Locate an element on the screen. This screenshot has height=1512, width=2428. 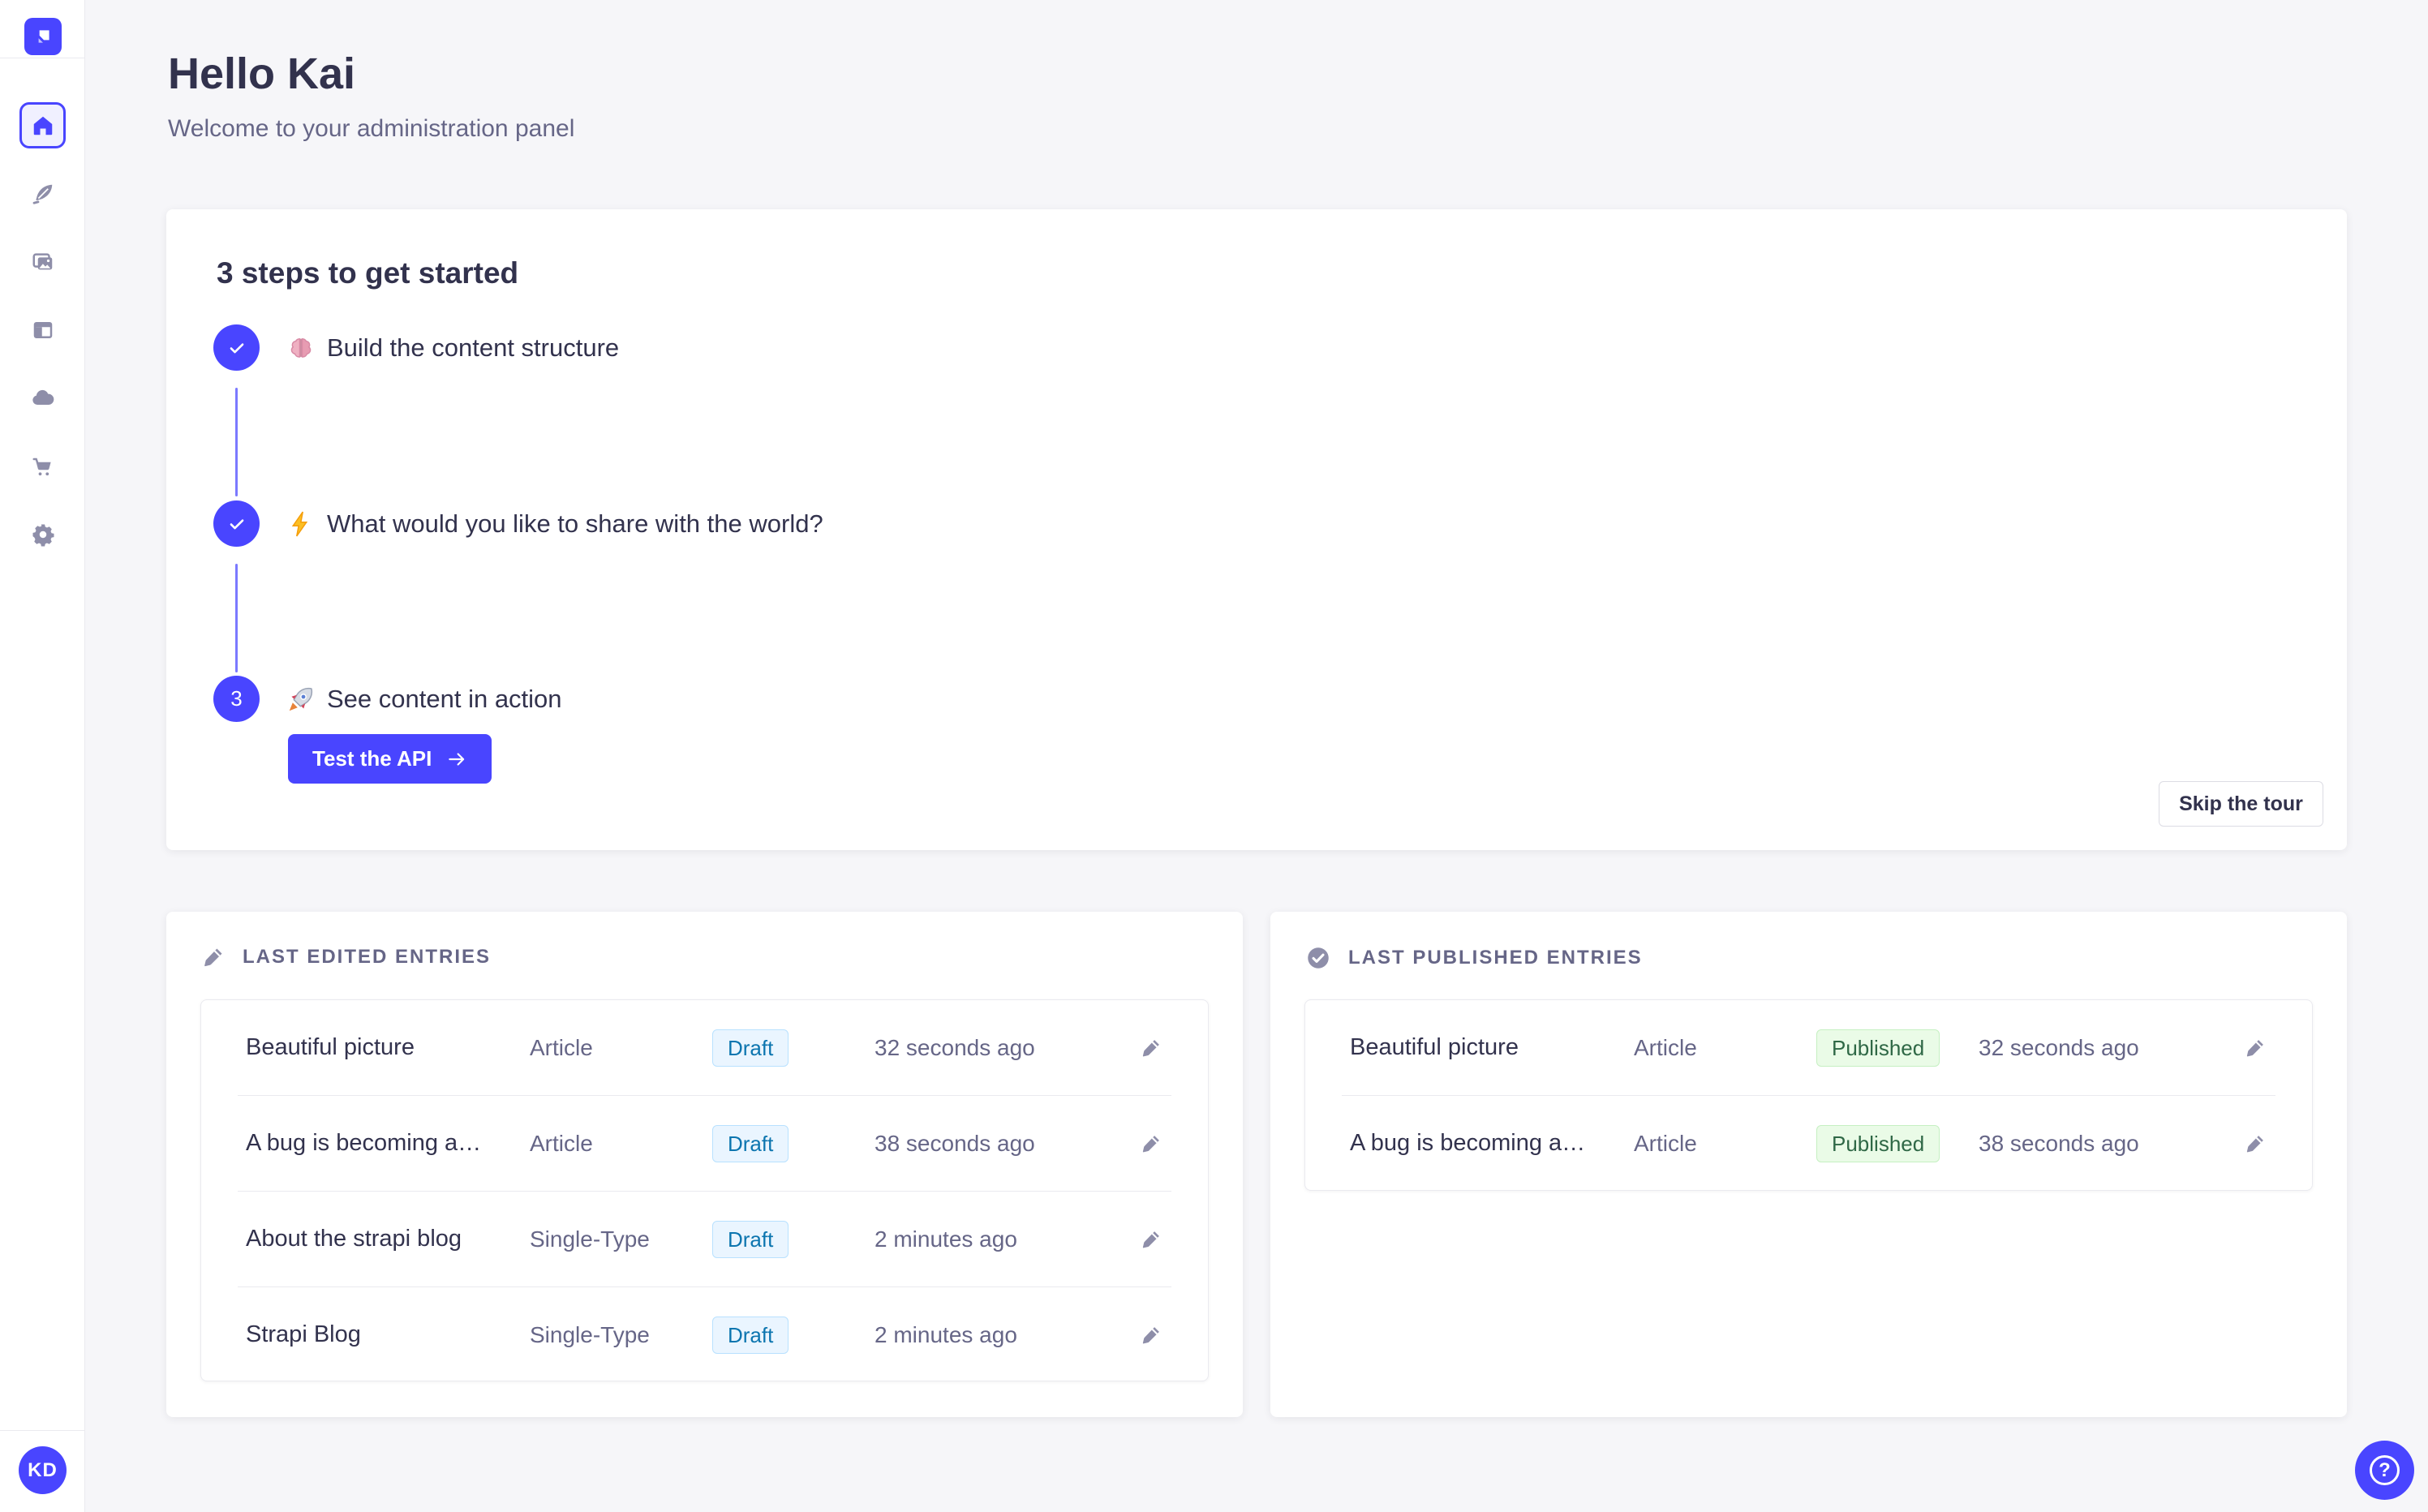
rocket-emoji-icon is located at coordinates (301, 699).